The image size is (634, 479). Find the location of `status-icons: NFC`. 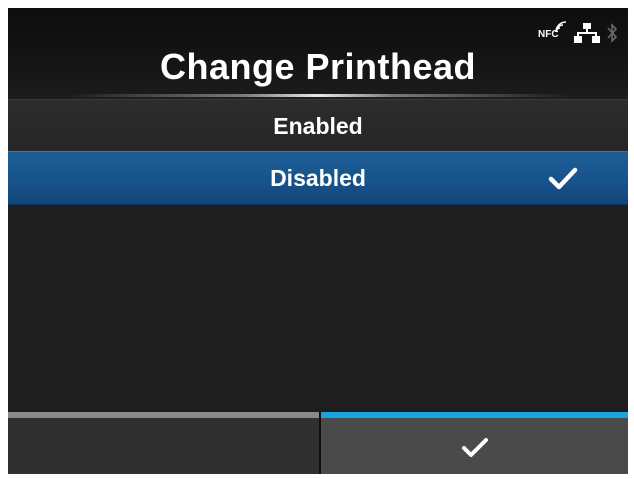

status-icons: NFC is located at coordinates (578, 33).